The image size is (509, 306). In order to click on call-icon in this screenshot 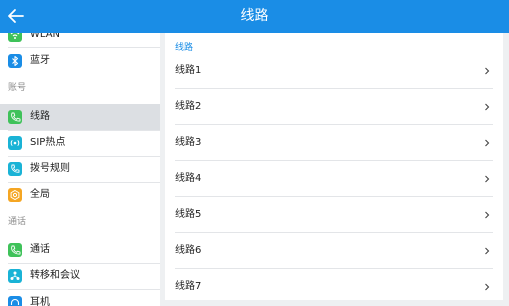, I will do `click(15, 250)`.